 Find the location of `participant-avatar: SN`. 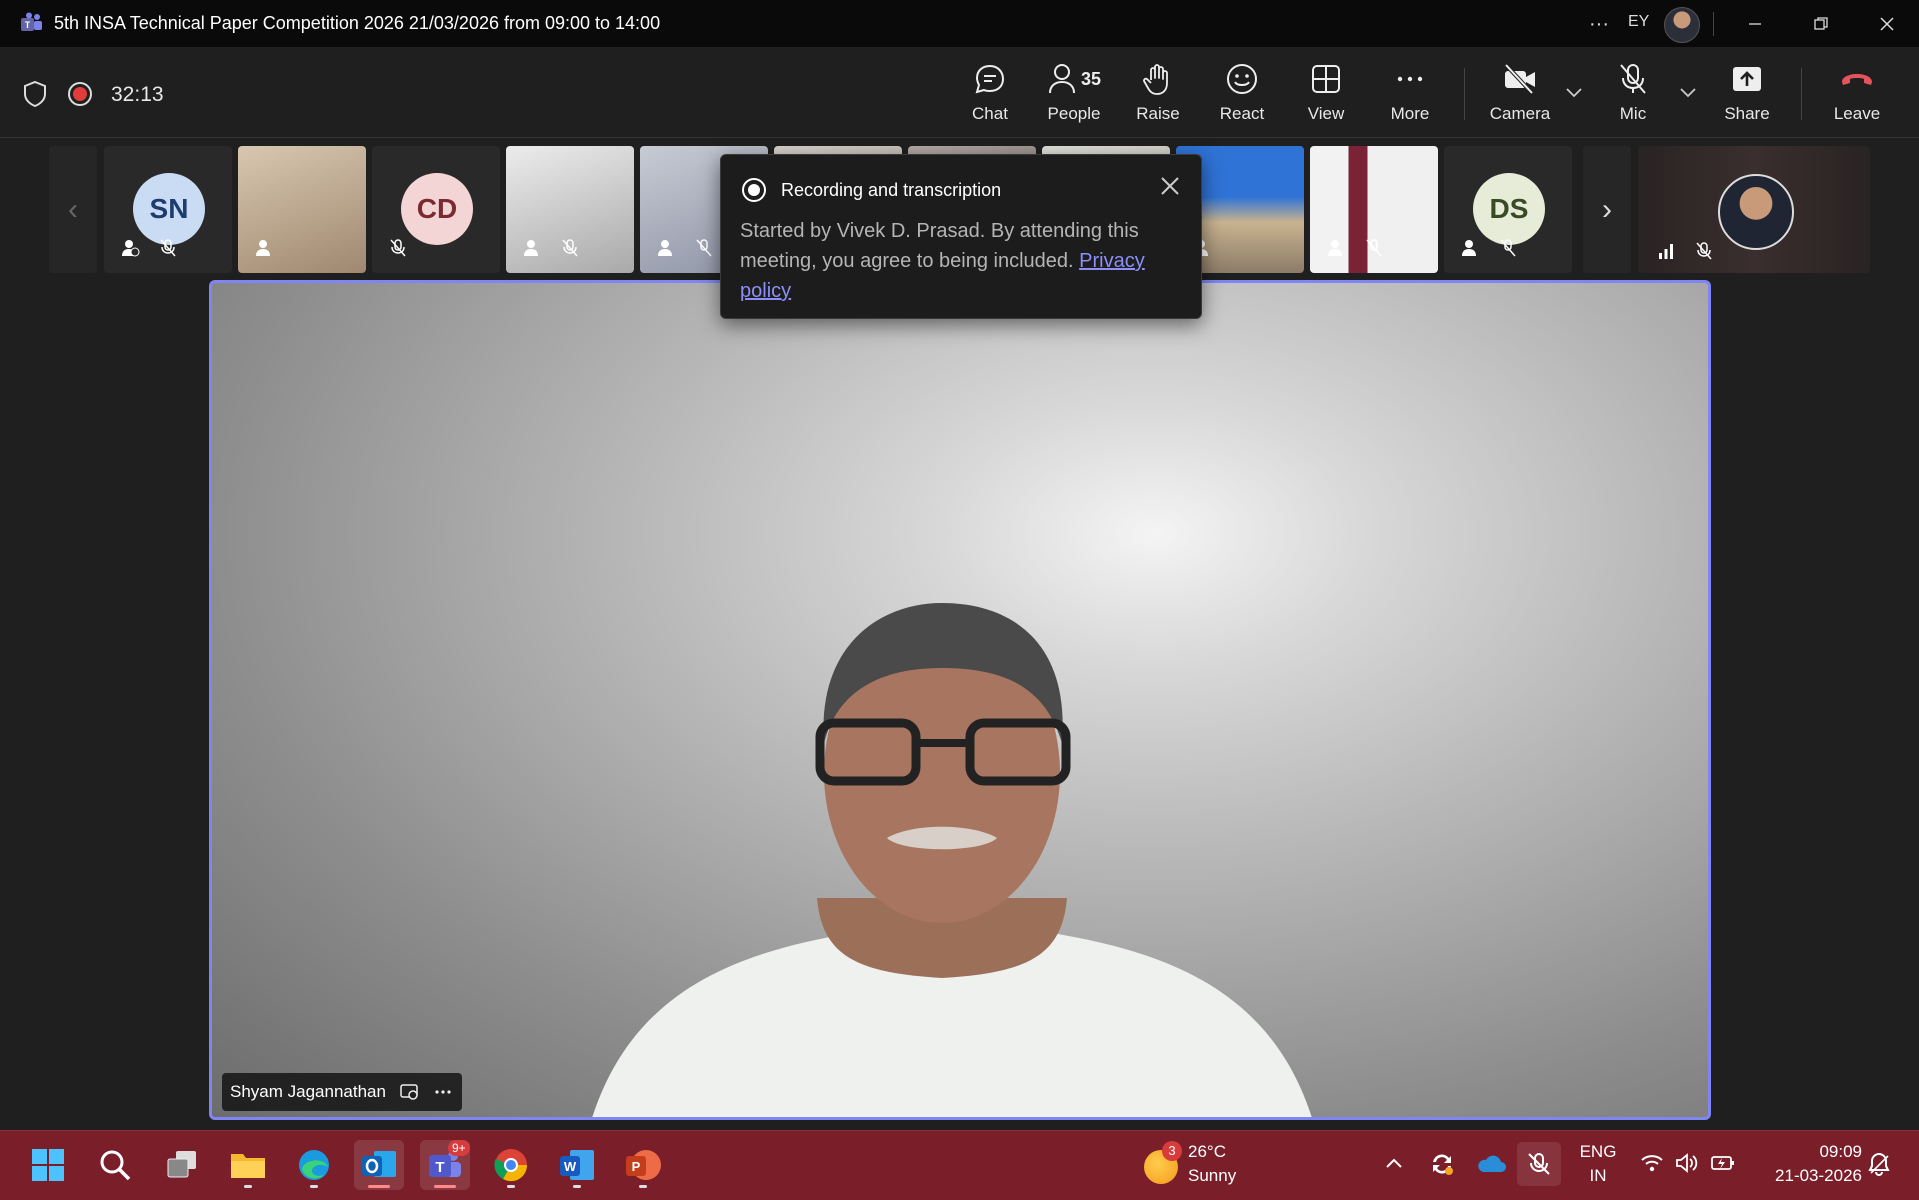

participant-avatar: SN is located at coordinates (169, 209).